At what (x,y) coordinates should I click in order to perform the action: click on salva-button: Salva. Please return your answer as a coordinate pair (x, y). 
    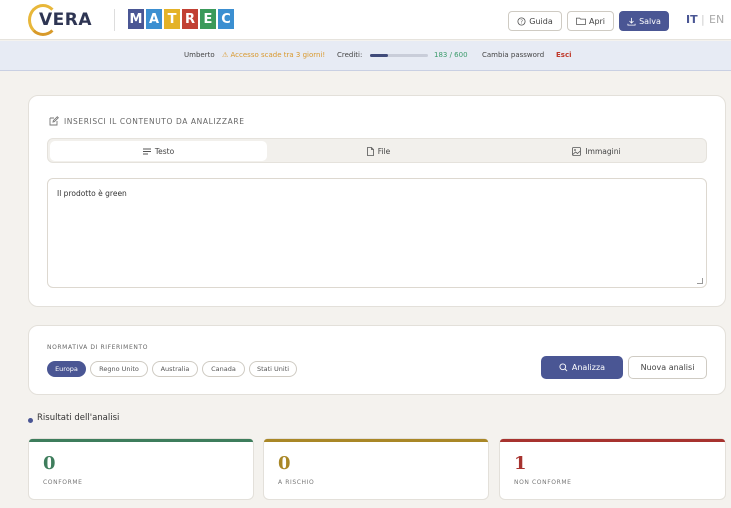
    Looking at the image, I should click on (644, 21).